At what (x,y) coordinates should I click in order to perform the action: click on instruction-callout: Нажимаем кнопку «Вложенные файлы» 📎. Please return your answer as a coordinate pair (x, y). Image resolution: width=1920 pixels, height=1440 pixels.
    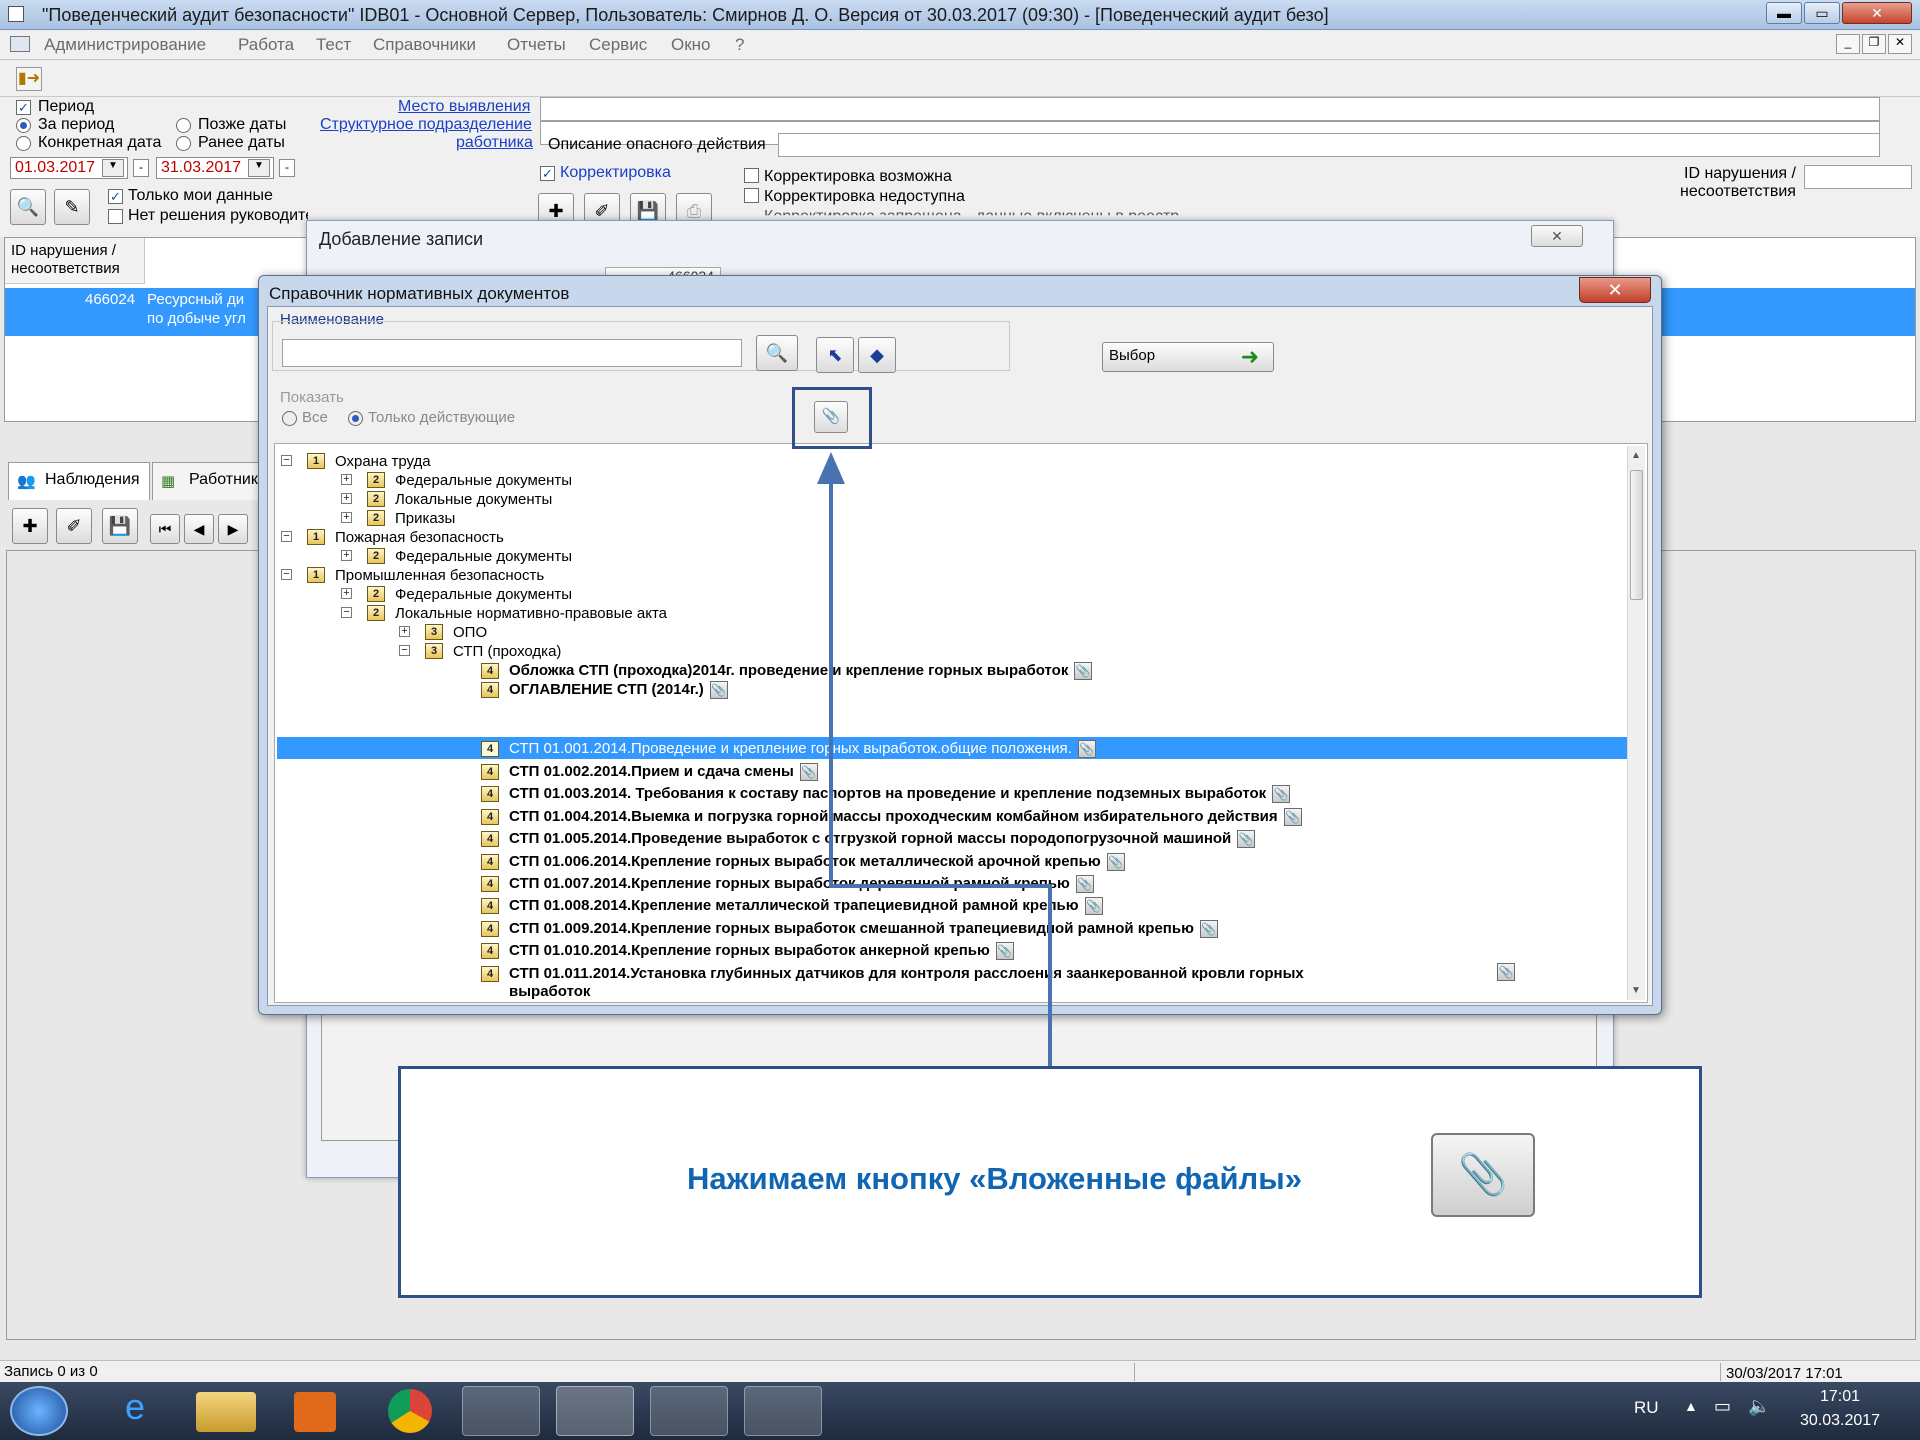
    Looking at the image, I should click on (1050, 1182).